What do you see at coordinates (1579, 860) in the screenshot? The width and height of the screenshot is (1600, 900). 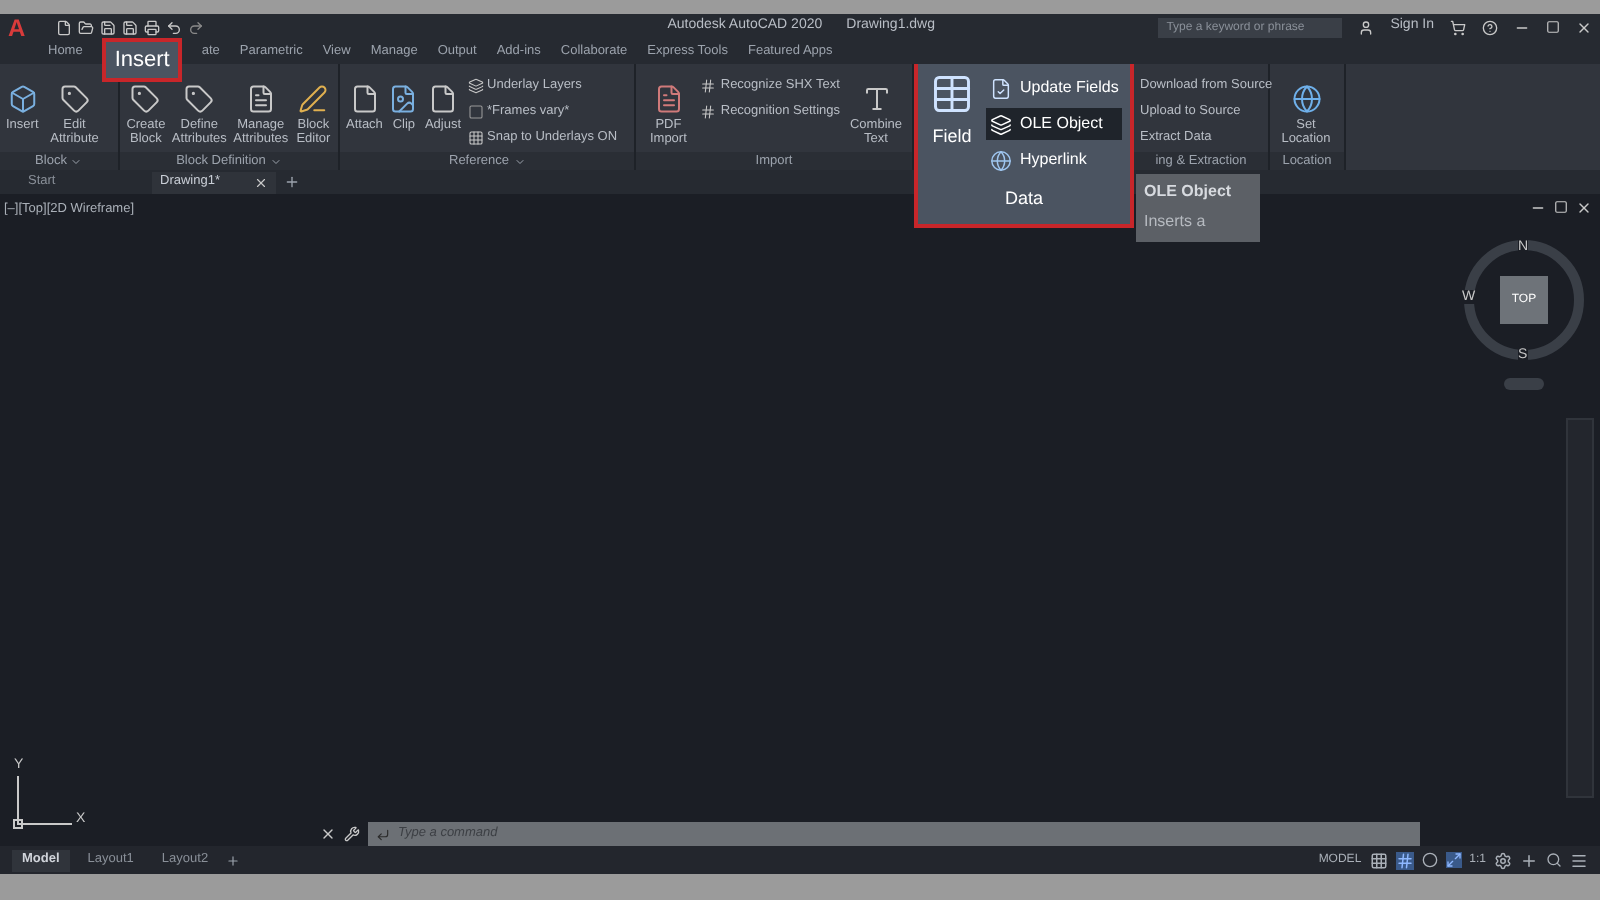 I see `menu-icon` at bounding box center [1579, 860].